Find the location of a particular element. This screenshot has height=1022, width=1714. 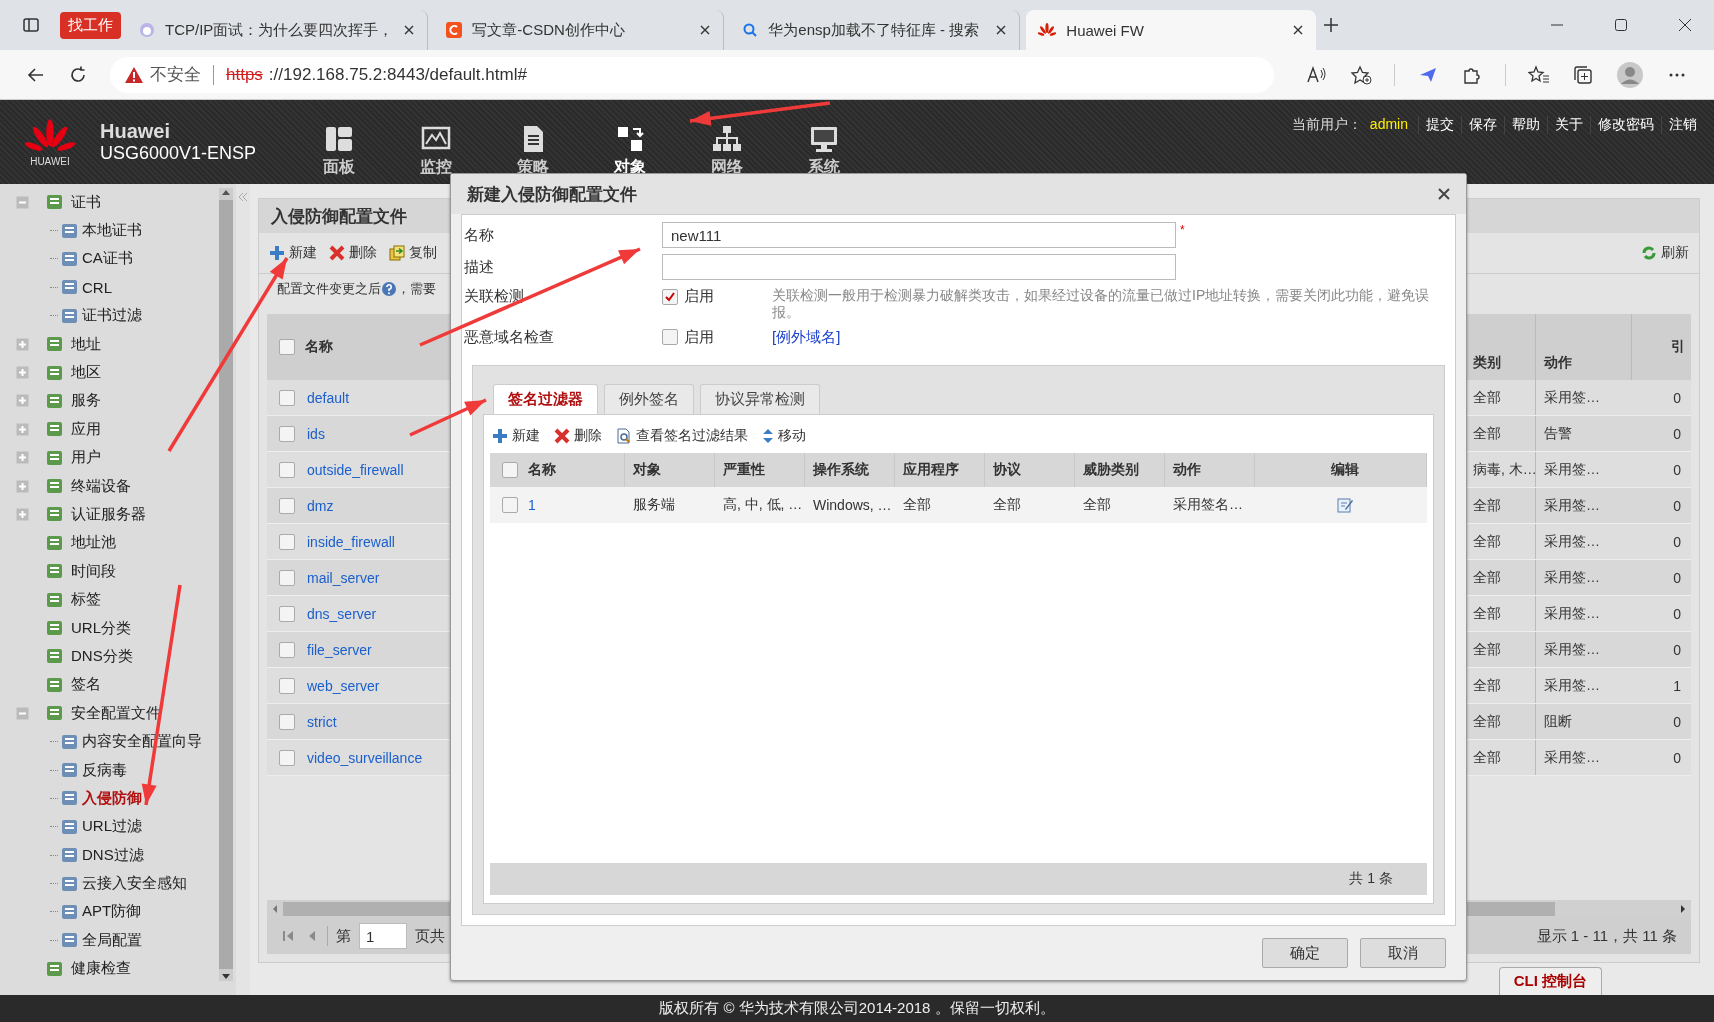

profile-link: outside_firewall is located at coordinates (355, 469).